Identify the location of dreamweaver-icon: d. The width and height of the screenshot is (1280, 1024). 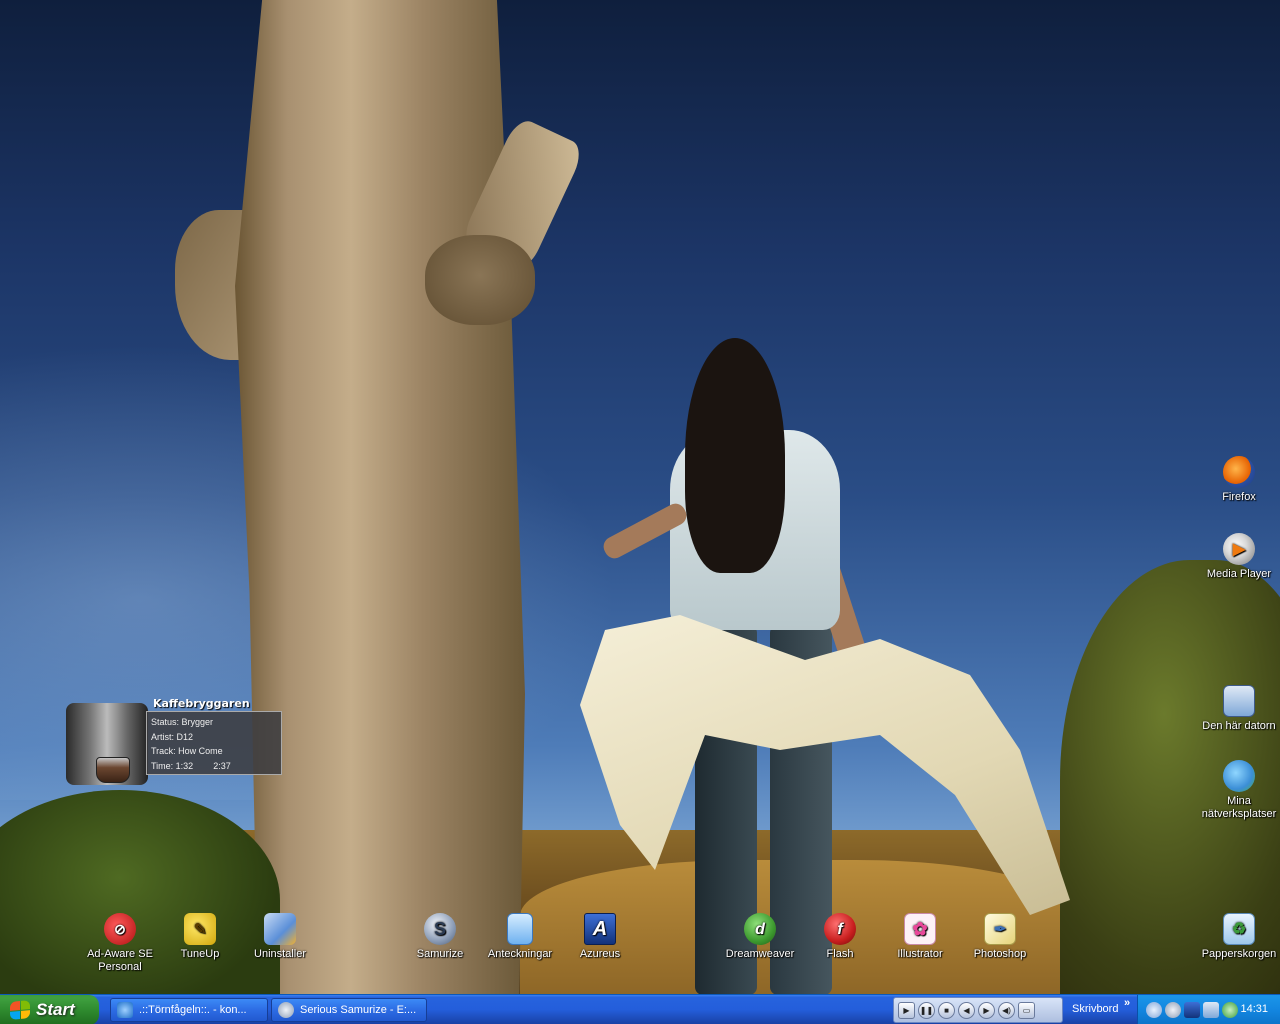
(760, 929).